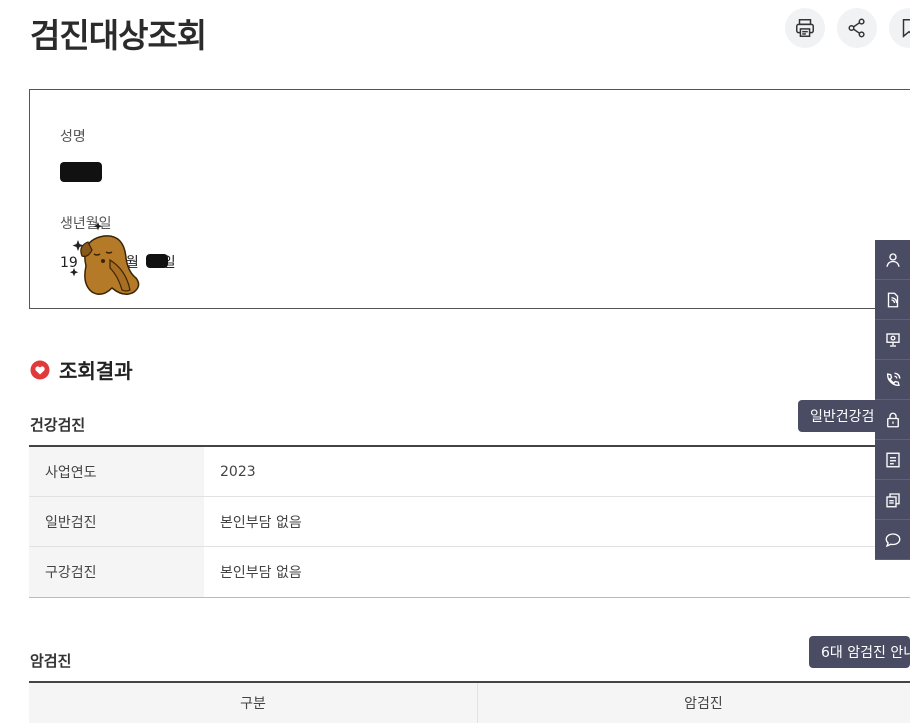 Image resolution: width=910 pixels, height=723 pixels. I want to click on share-button, so click(857, 28).